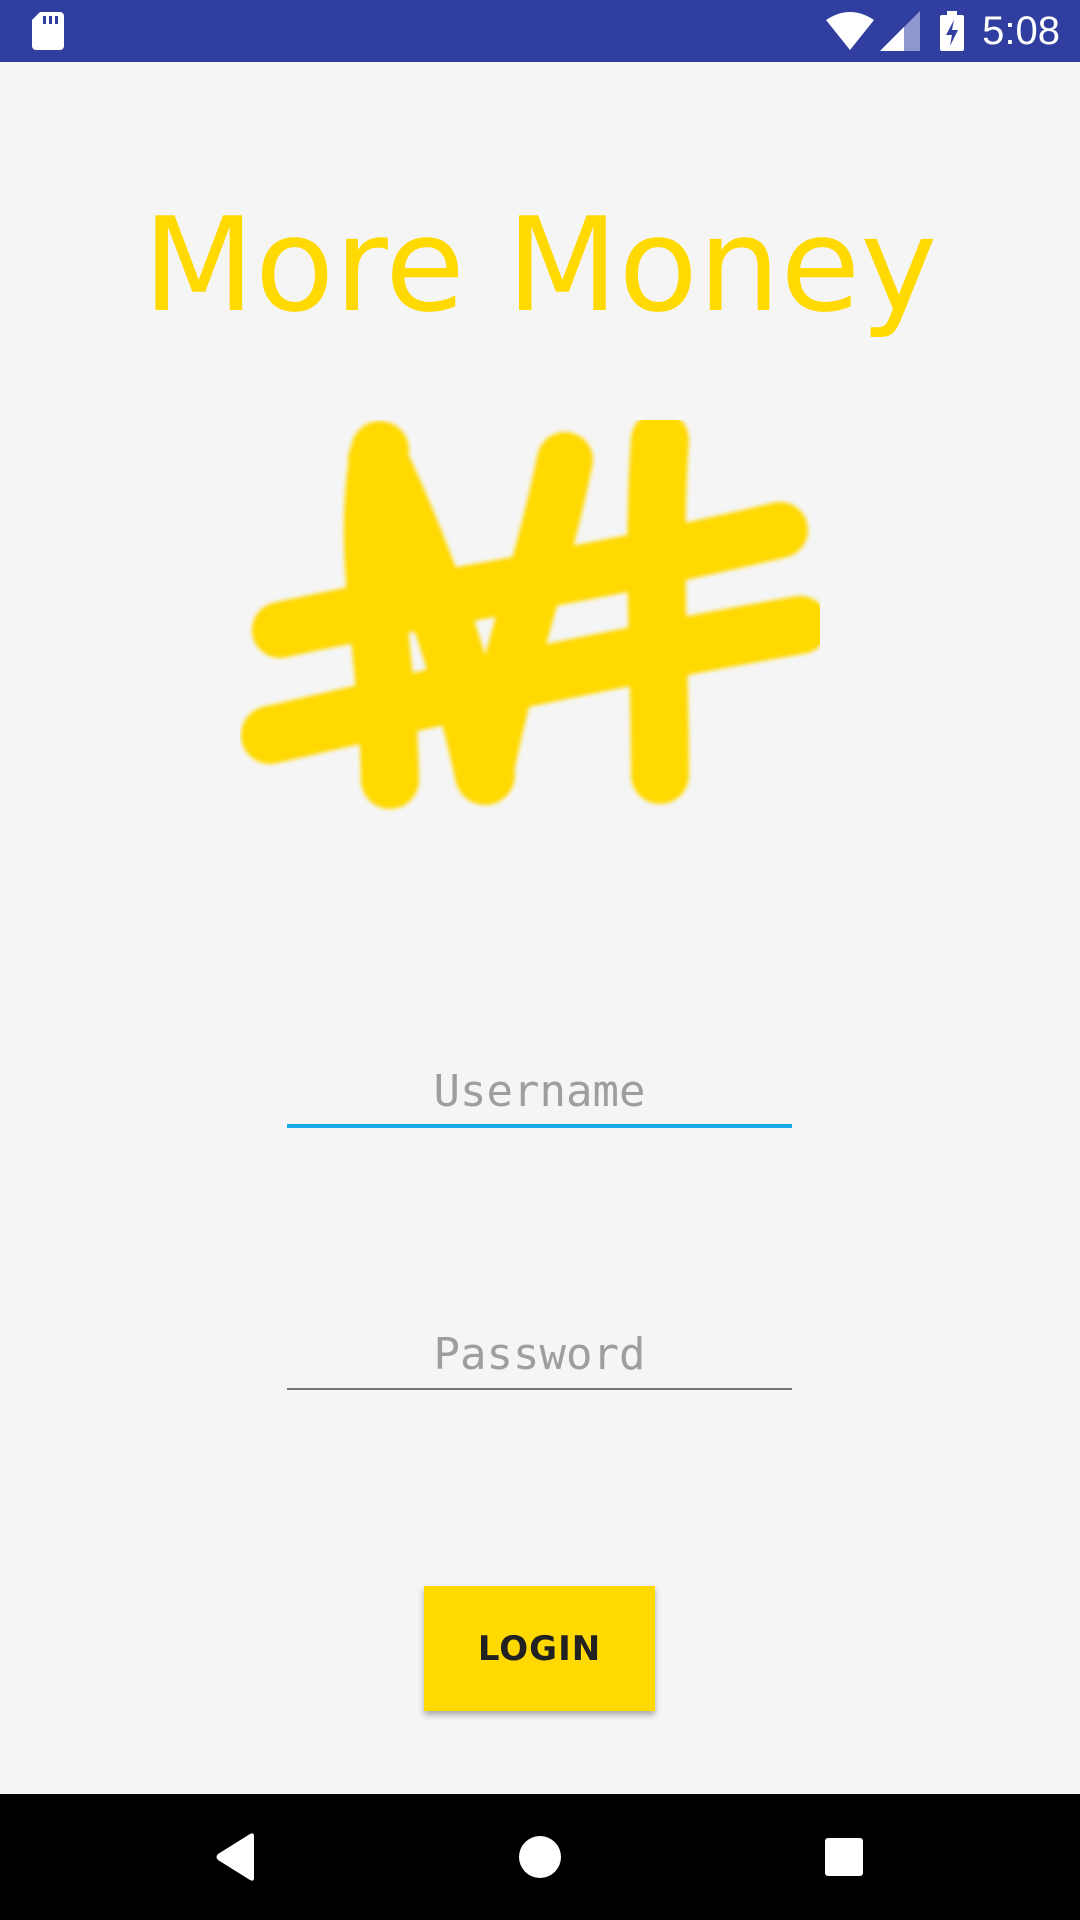  Describe the element at coordinates (850, 31) in the screenshot. I see `wifi-icon` at that location.